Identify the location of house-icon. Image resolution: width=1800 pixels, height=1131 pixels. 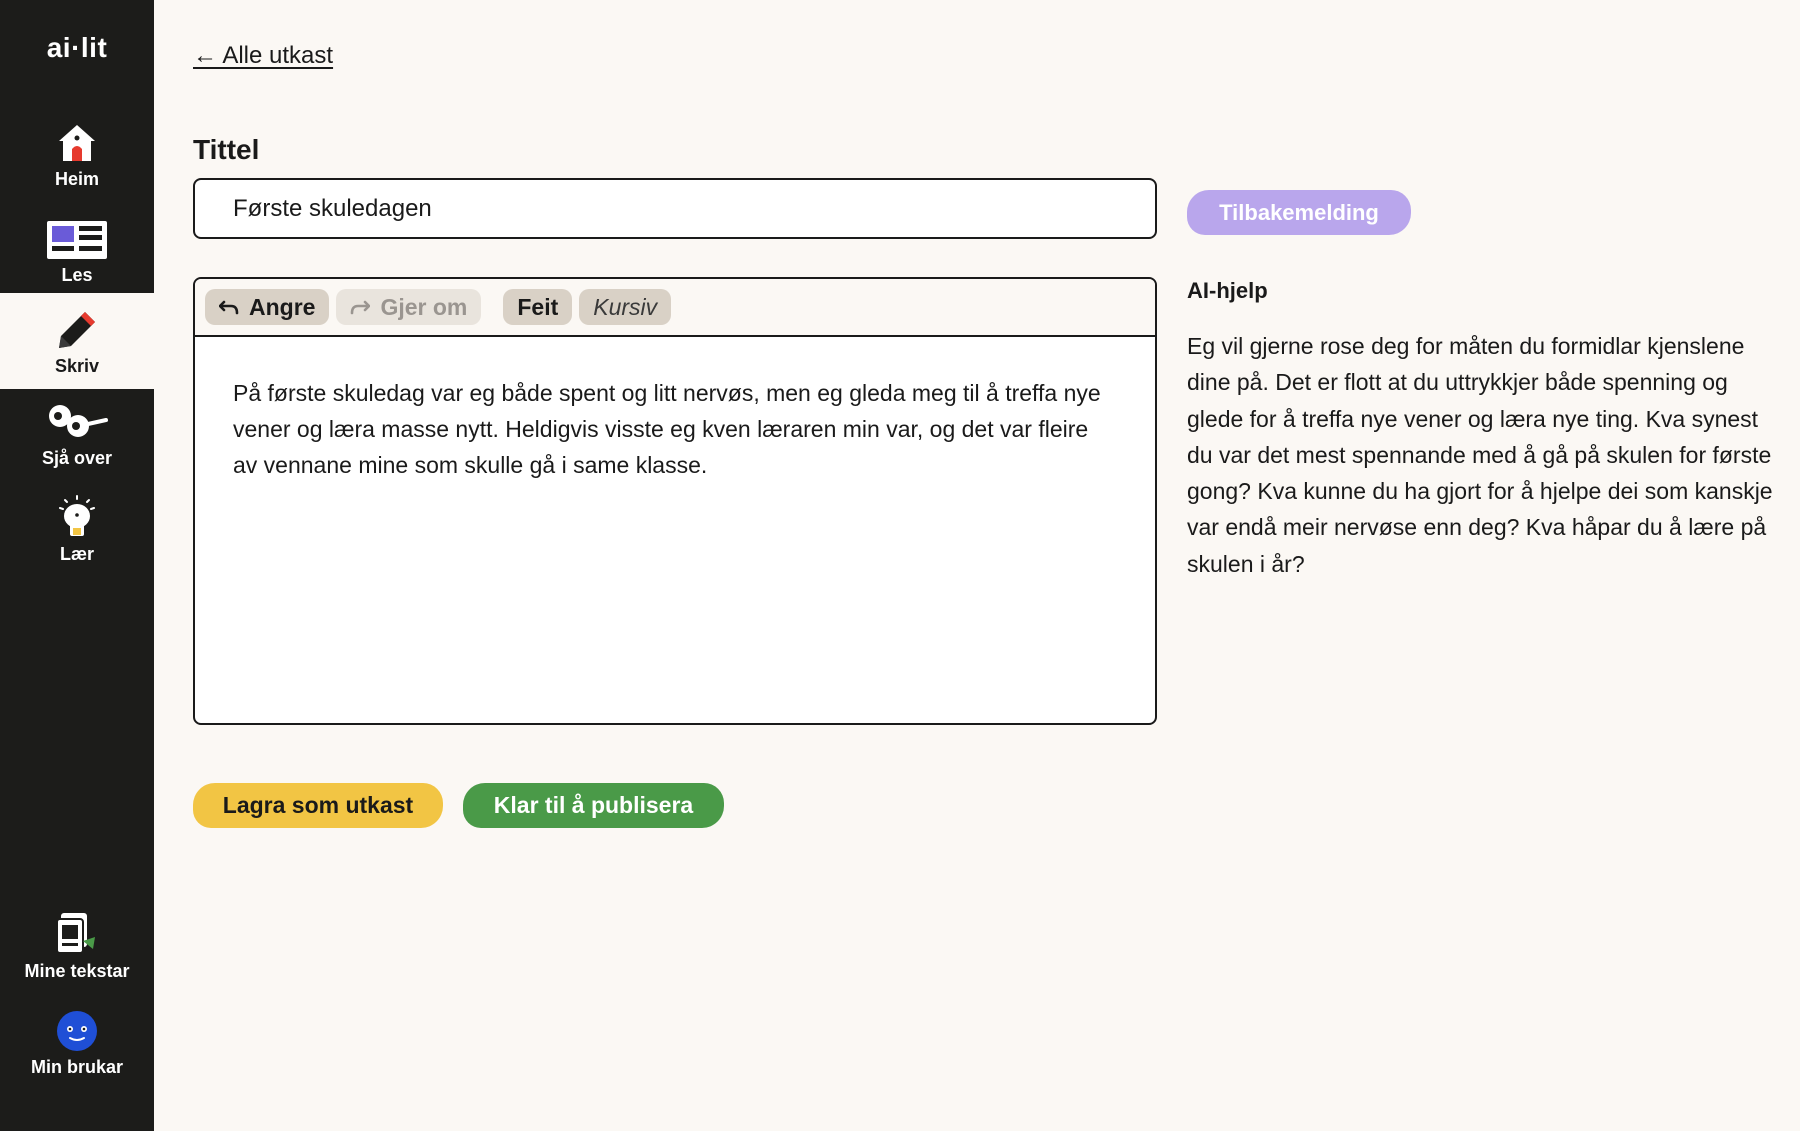
(77, 143).